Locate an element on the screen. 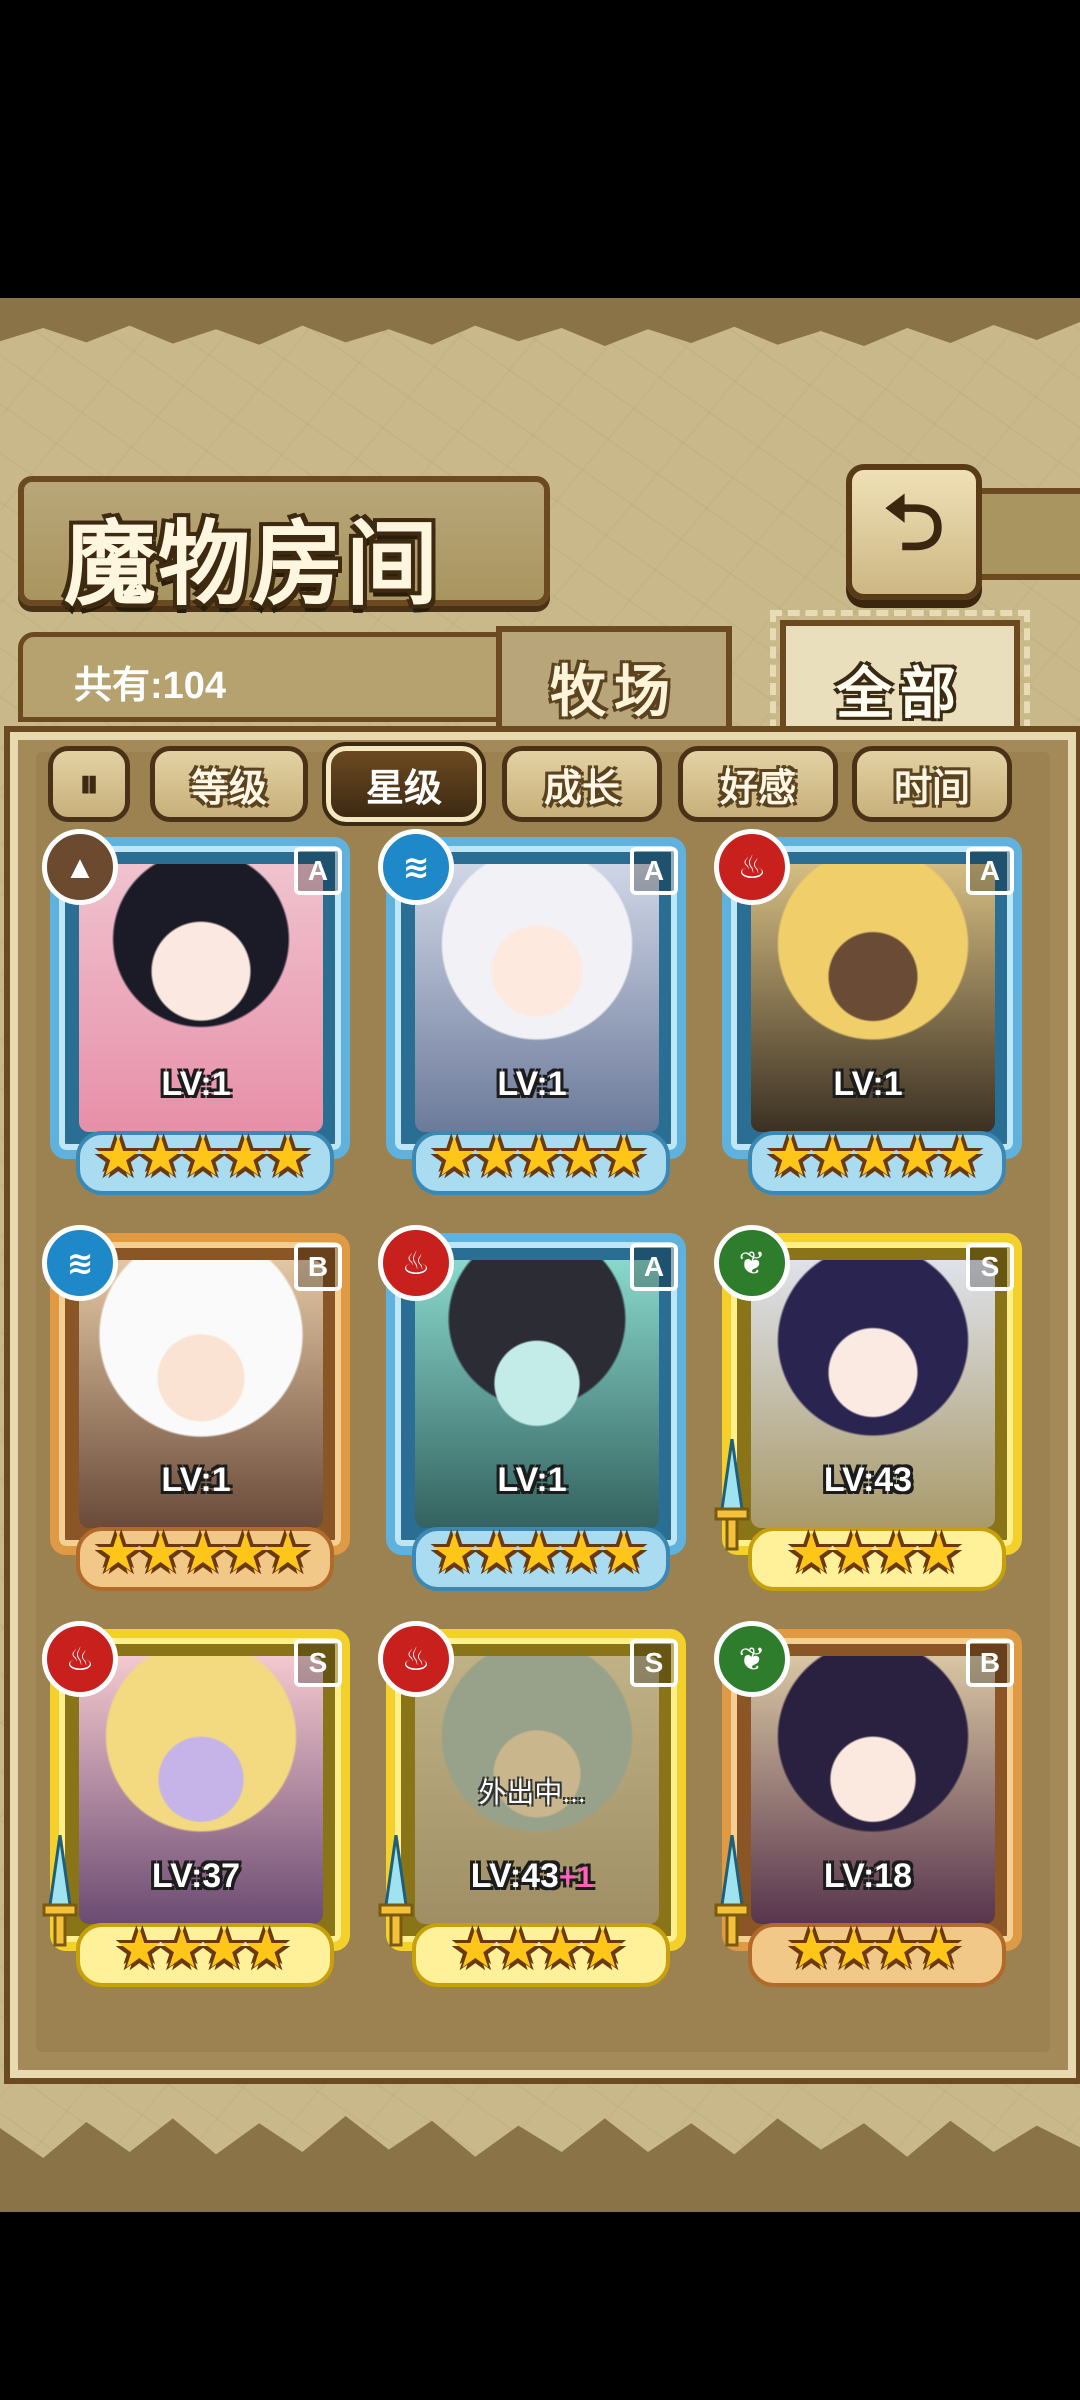 The width and height of the screenshot is (1080, 2400). filter-time: 时间 is located at coordinates (932, 784).